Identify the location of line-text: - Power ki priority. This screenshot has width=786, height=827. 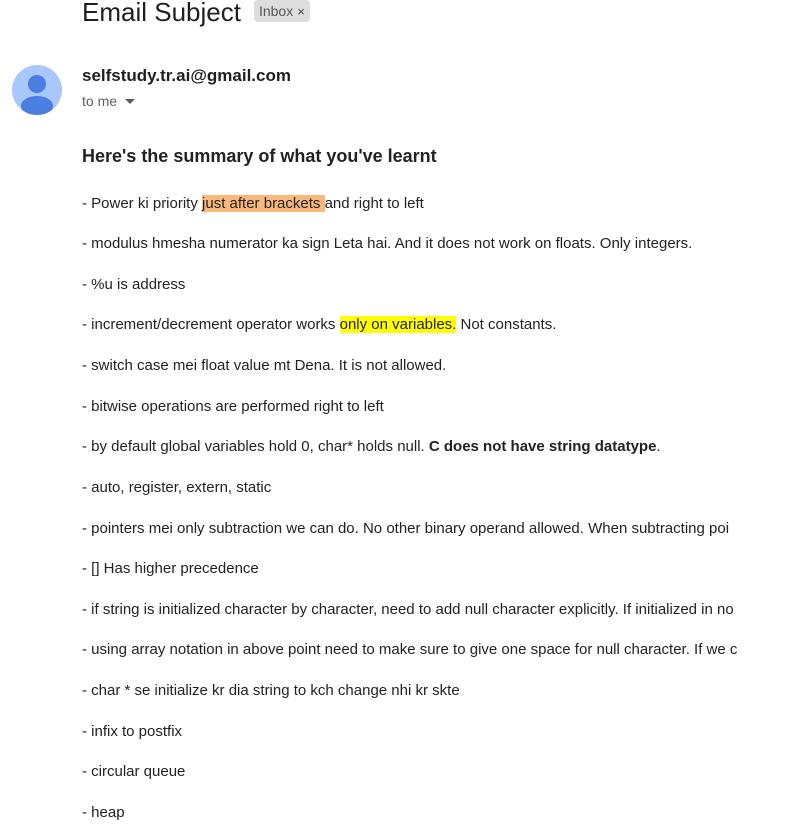
(142, 203).